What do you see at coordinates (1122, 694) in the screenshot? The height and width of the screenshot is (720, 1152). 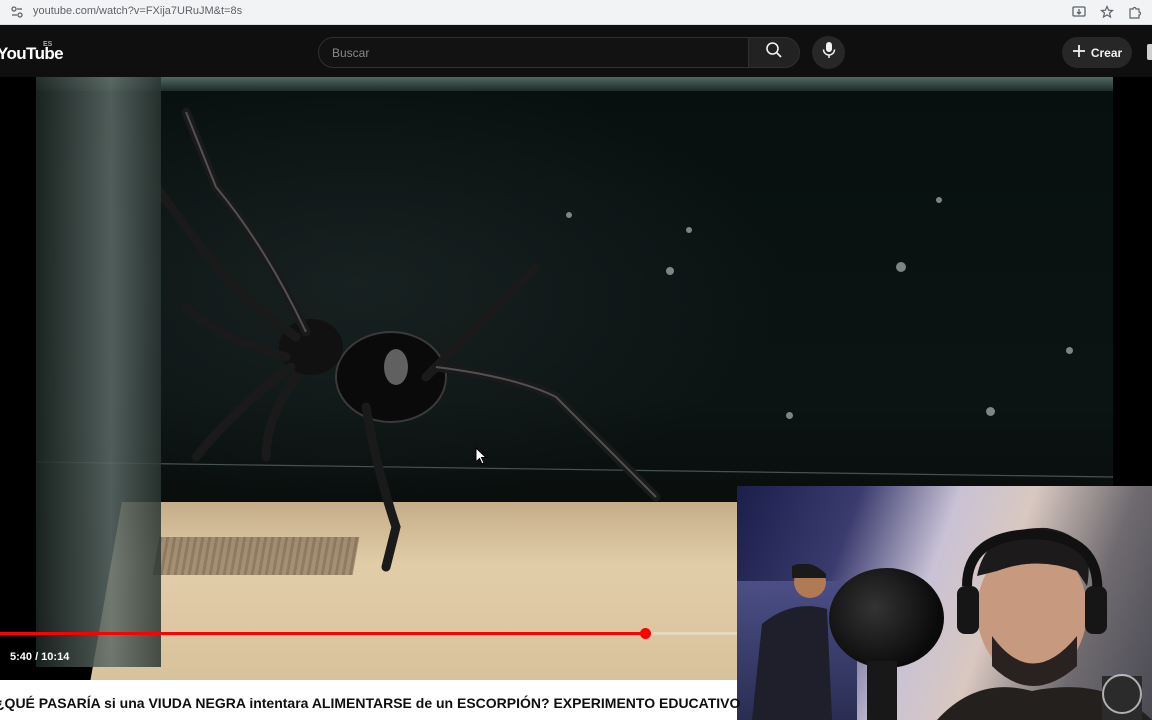 I see `channel-watermark` at bounding box center [1122, 694].